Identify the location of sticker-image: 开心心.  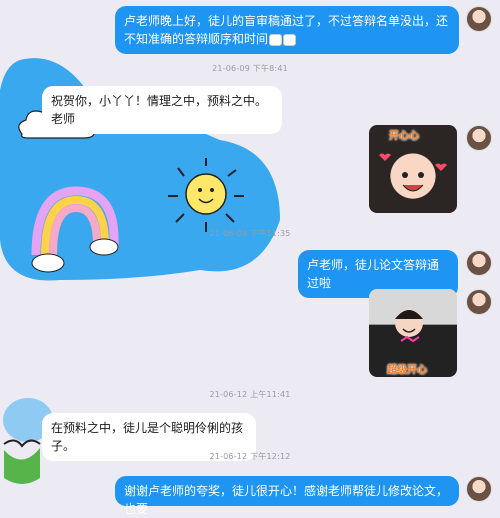
(413, 169).